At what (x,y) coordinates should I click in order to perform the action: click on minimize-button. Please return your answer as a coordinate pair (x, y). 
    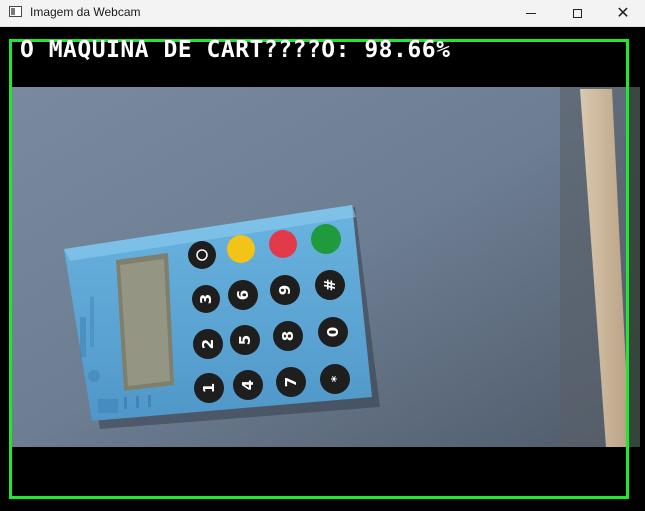
    Looking at the image, I should click on (531, 13).